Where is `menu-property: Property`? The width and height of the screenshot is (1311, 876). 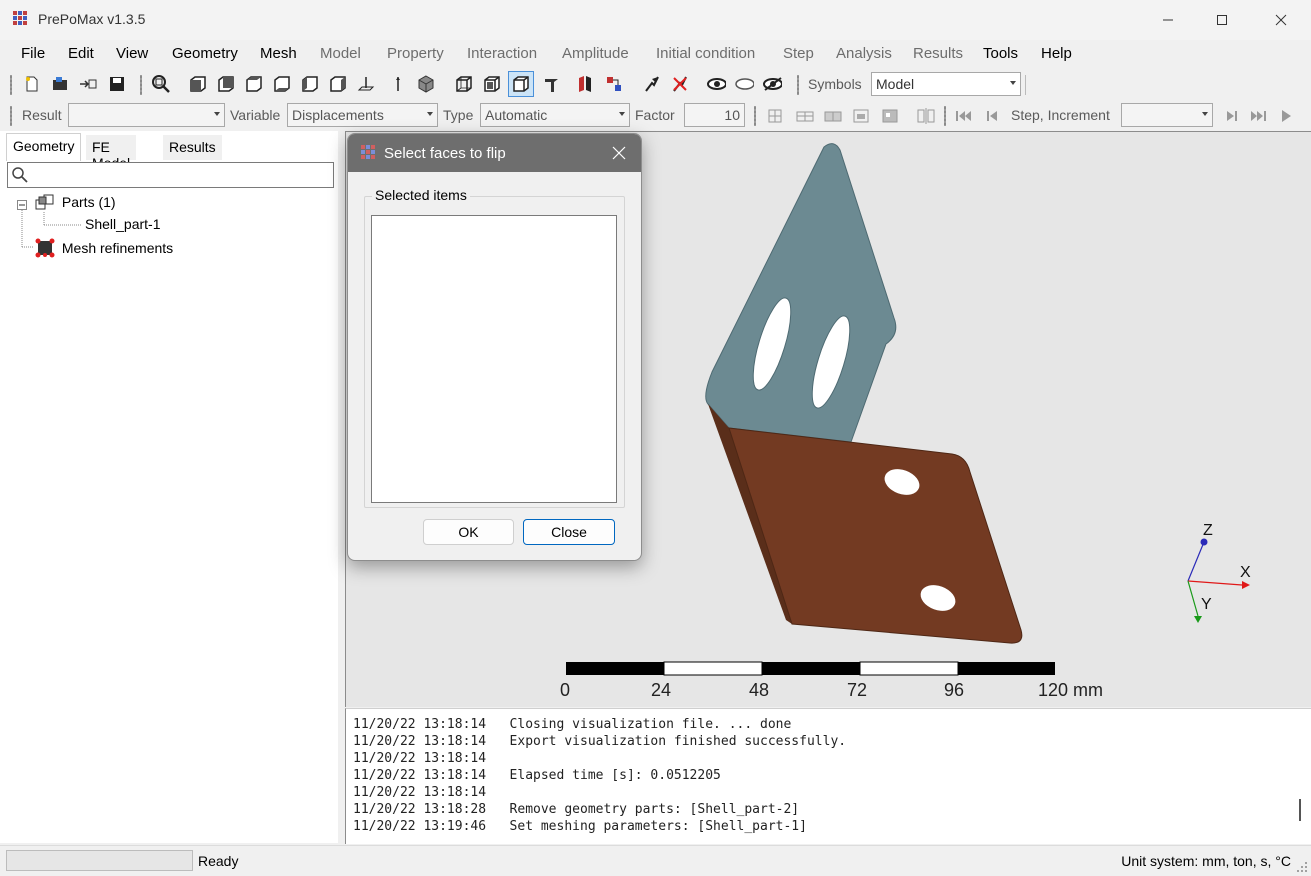
menu-property: Property is located at coordinates (415, 53).